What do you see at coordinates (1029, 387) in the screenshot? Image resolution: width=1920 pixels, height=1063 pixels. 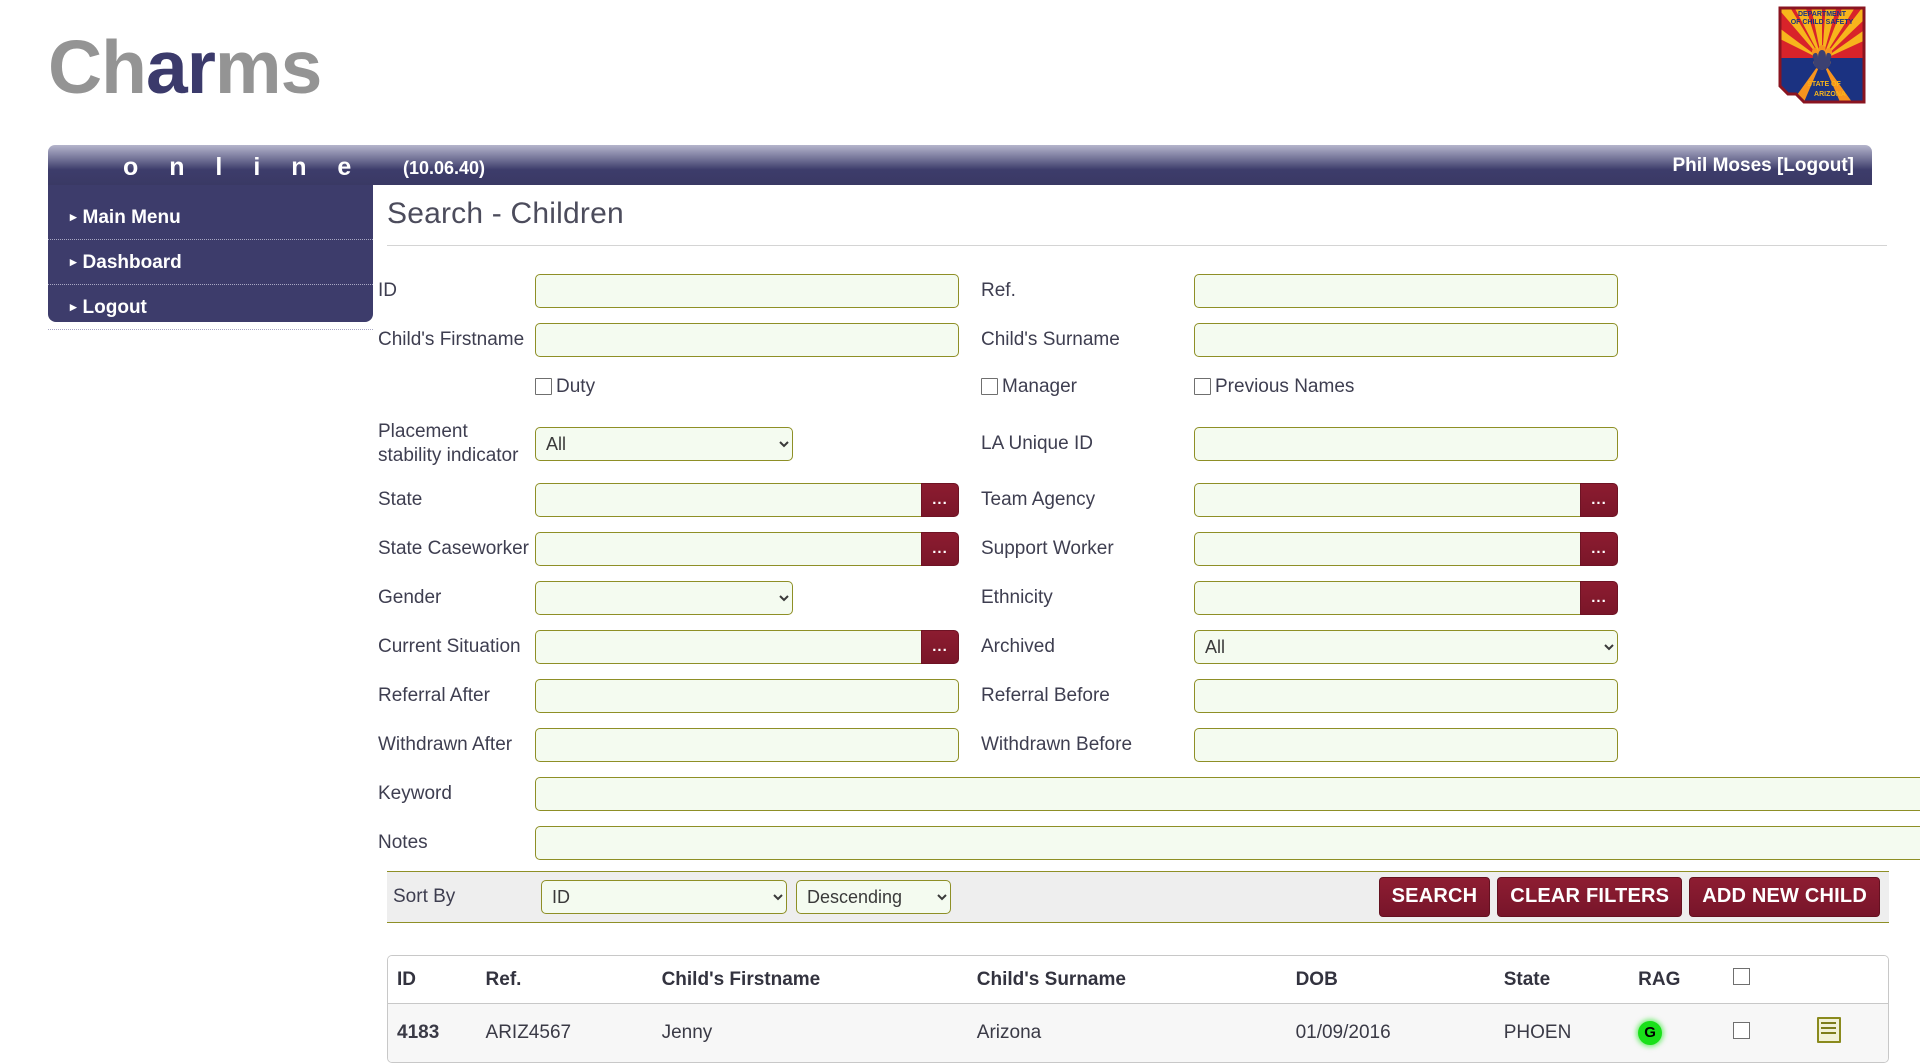 I see `manager-checkbox-wrap: Manager` at bounding box center [1029, 387].